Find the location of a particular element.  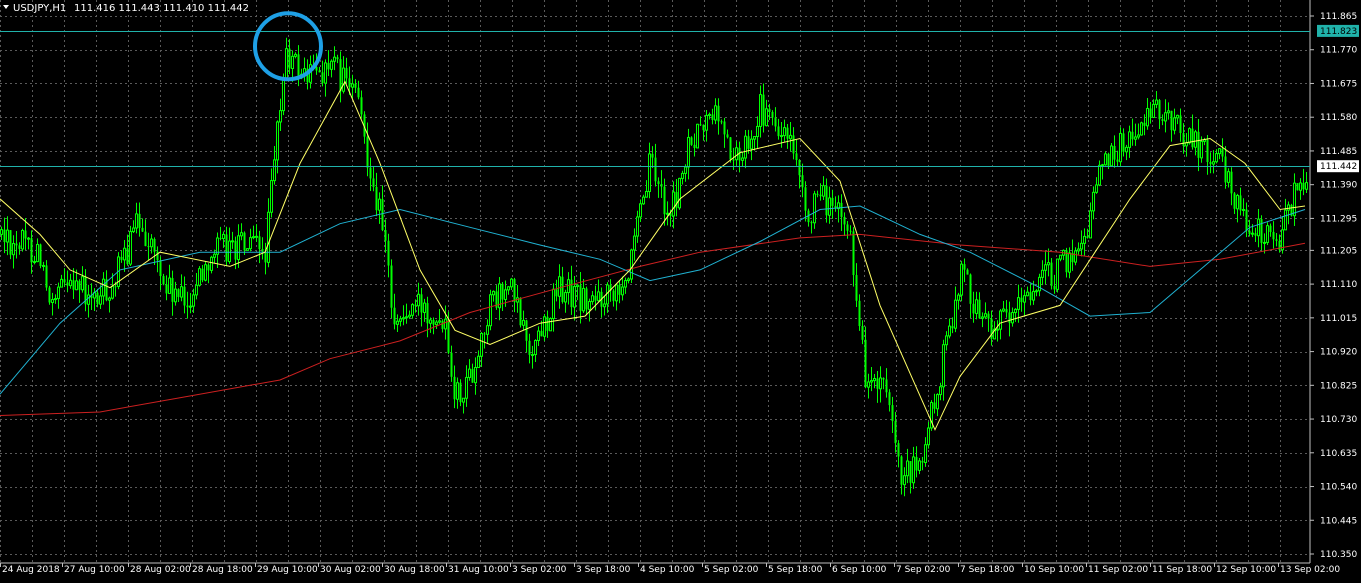

price-tick-label: 110.730 is located at coordinates (1338, 420).